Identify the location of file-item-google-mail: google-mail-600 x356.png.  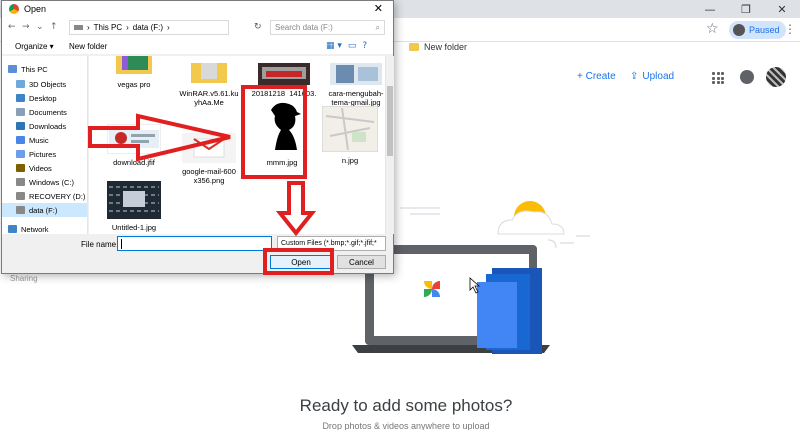
(209, 159).